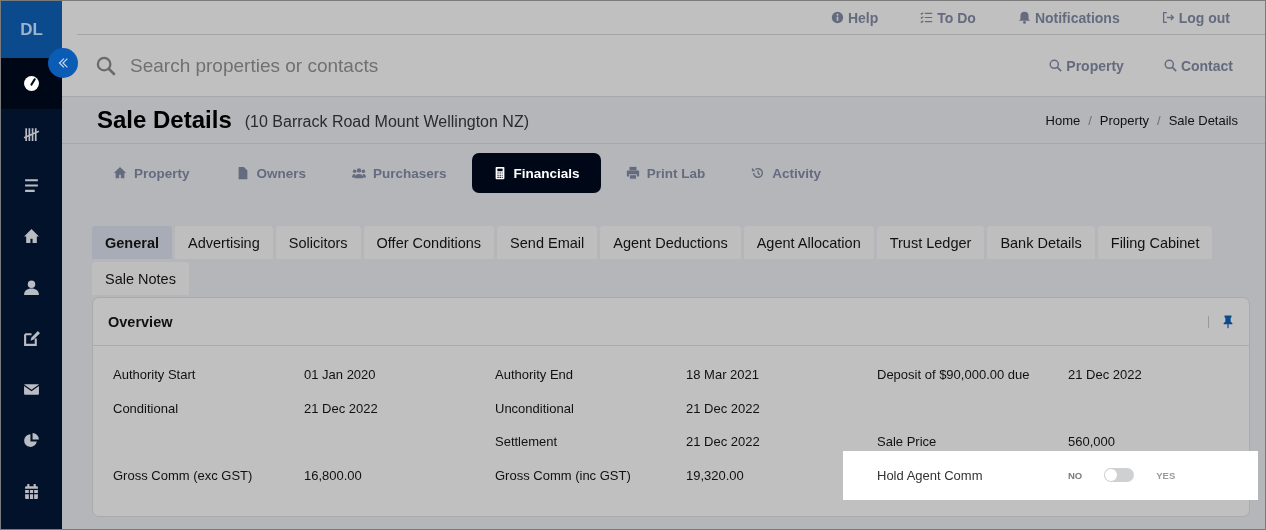  Describe the element at coordinates (1166, 475) in the screenshot. I see `toggle-on-label: YES` at that location.